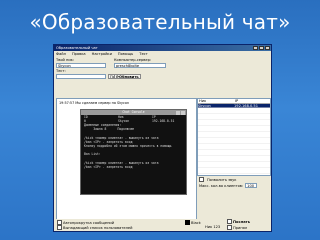 The height and width of the screenshot is (240, 320). I want to click on maximize-button, so click(261, 48).